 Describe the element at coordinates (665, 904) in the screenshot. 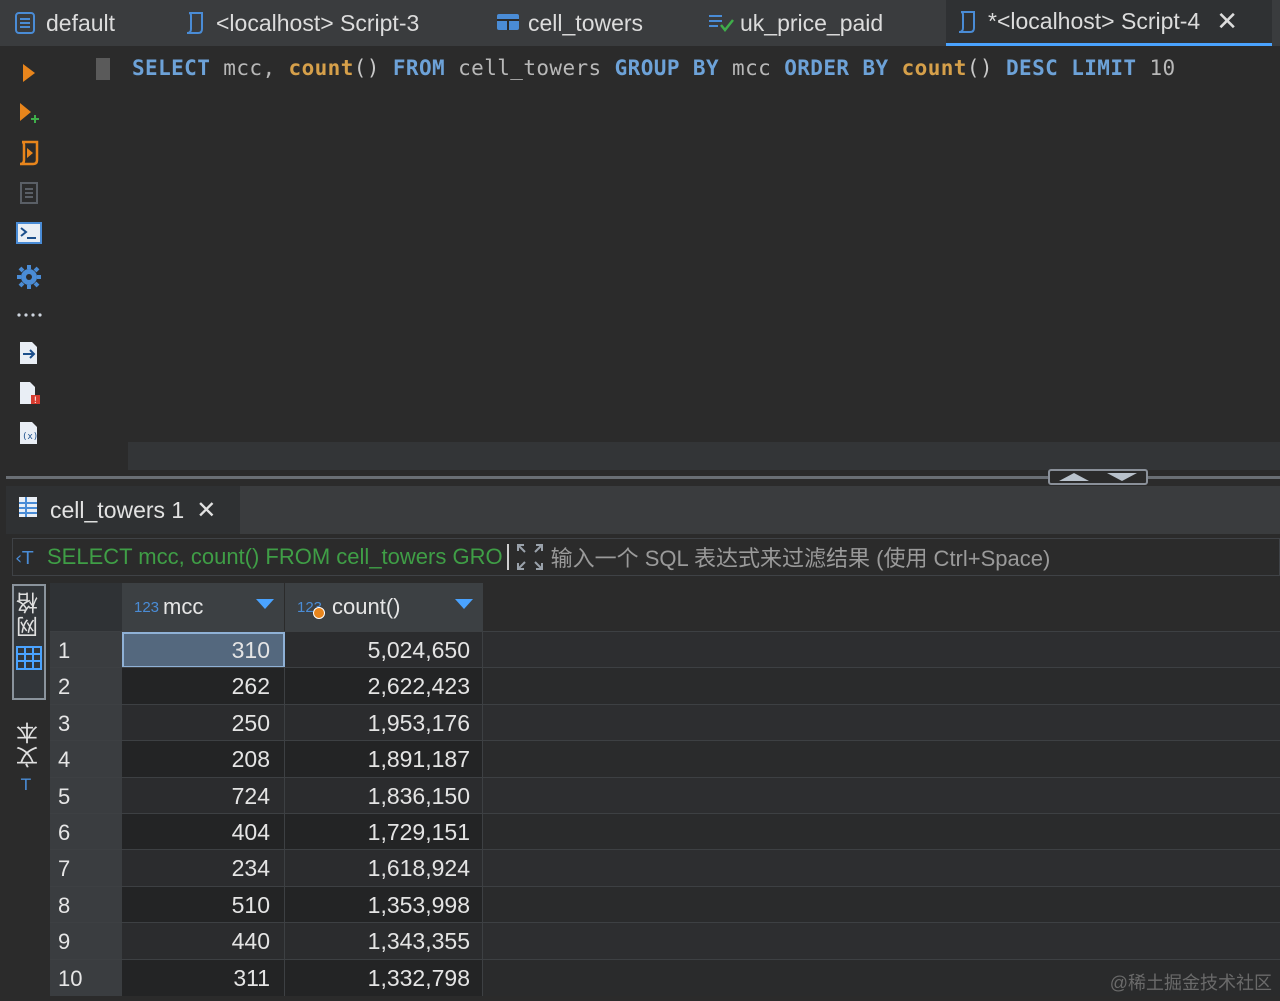

I see `table-row: 8 510 1,353,998` at that location.